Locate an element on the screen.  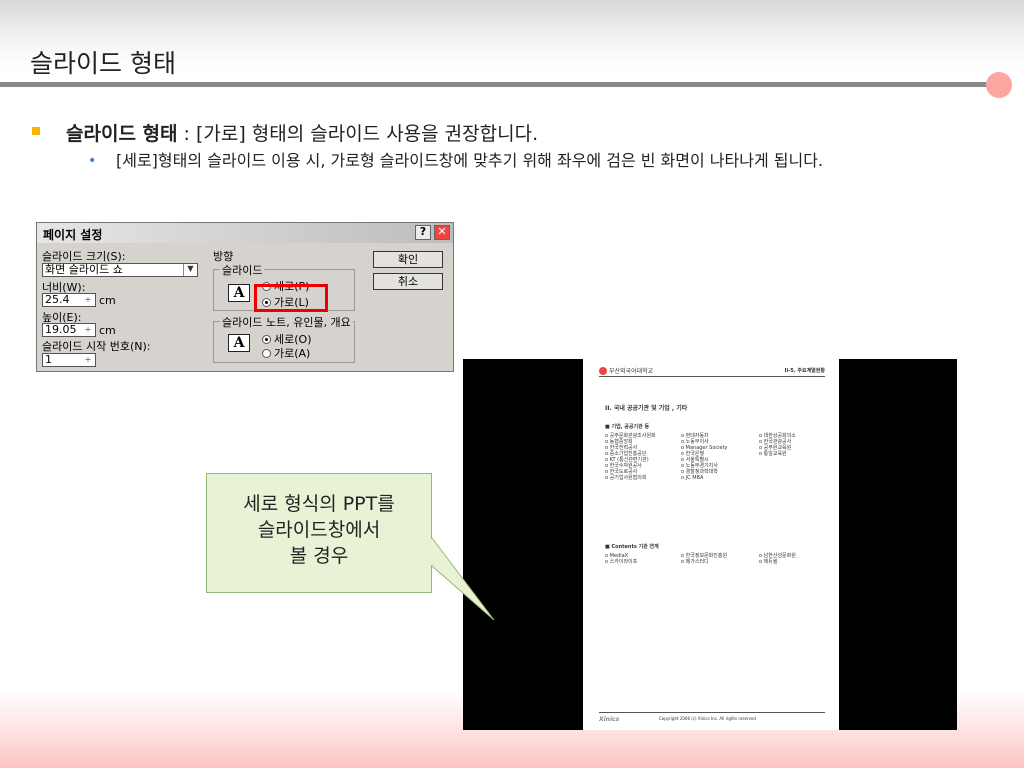
callout-line: 슬라이드창에서 is located at coordinates (319, 530).